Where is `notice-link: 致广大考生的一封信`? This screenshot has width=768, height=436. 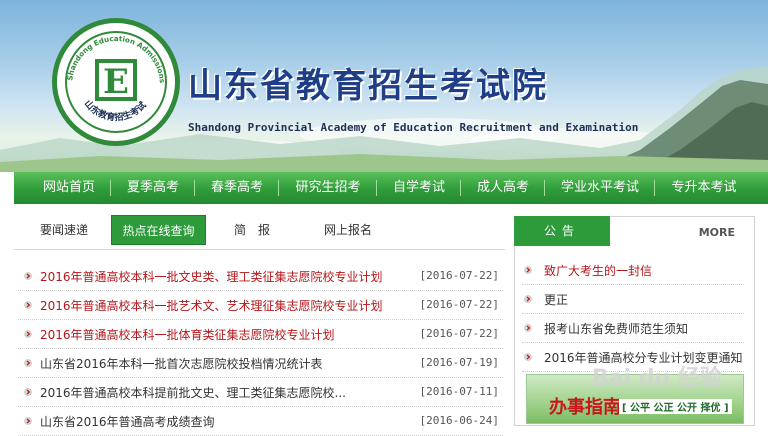 notice-link: 致广大考生的一封信 is located at coordinates (598, 270).